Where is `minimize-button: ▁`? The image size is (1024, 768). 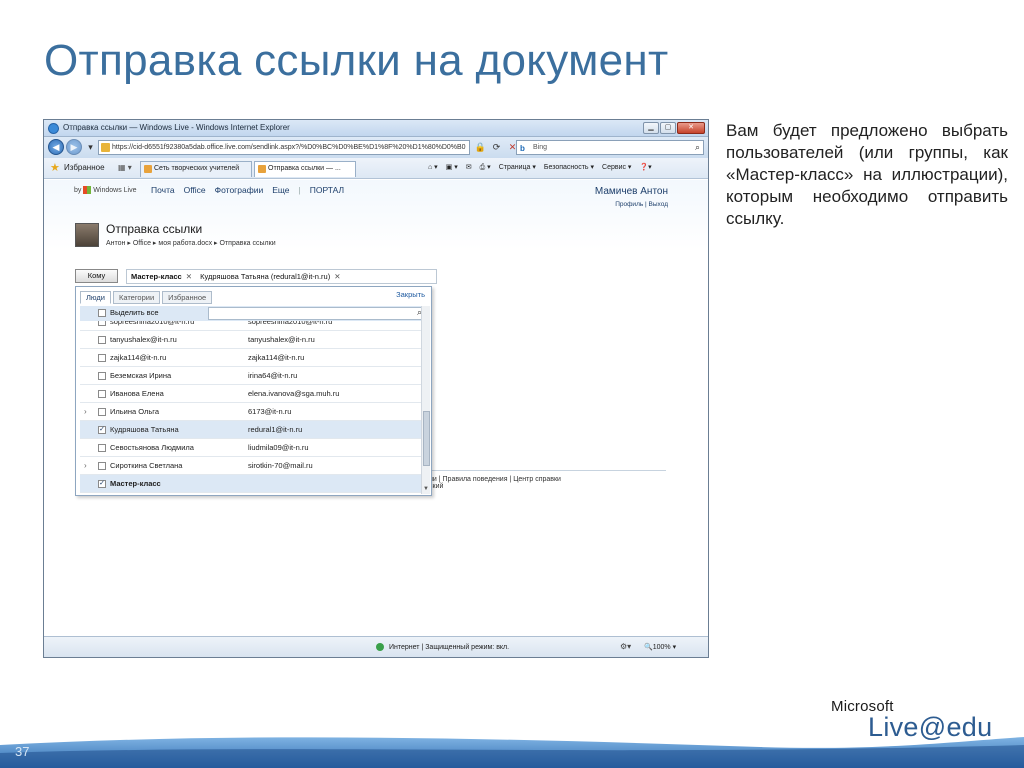
minimize-button: ▁ is located at coordinates (651, 128).